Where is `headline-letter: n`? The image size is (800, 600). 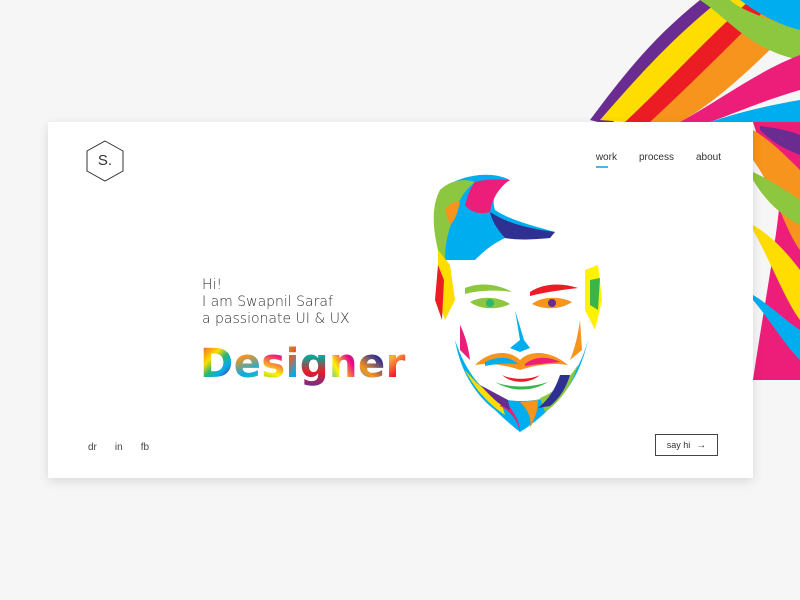 headline-letter: n is located at coordinates (343, 364).